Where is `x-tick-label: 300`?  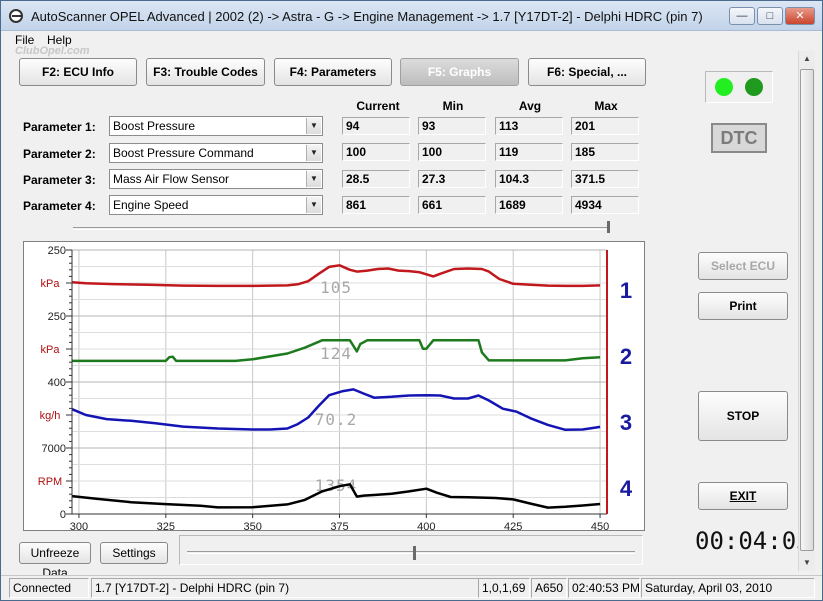 x-tick-label: 300 is located at coordinates (79, 525).